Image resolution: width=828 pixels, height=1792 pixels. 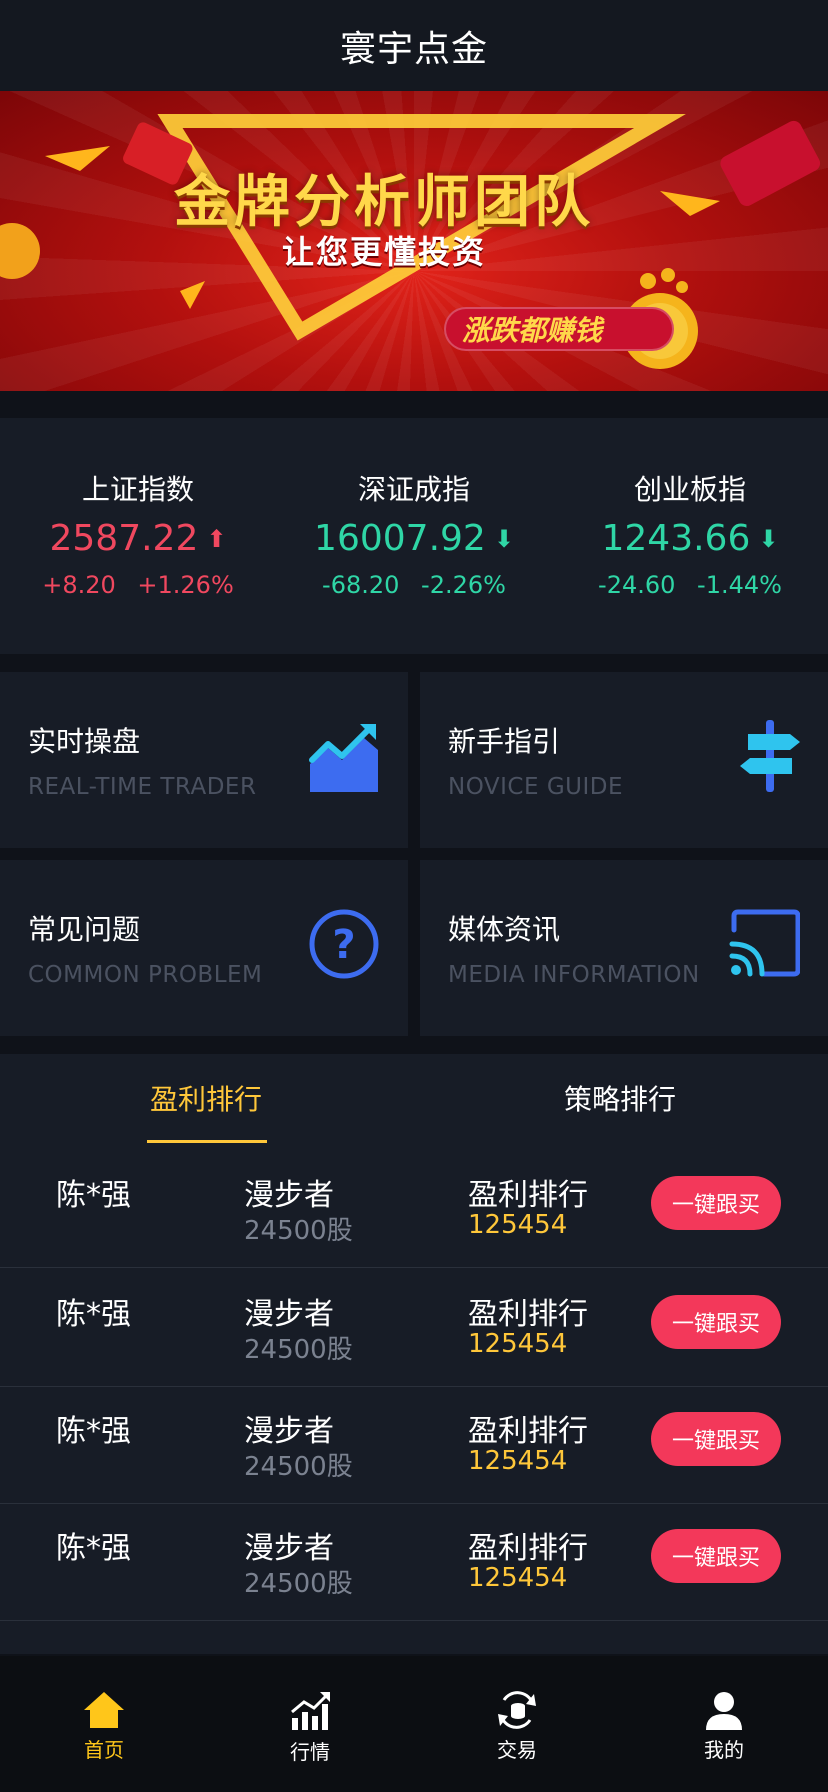 I want to click on index-value-row: 2587.22 ⬆, so click(x=138, y=538).